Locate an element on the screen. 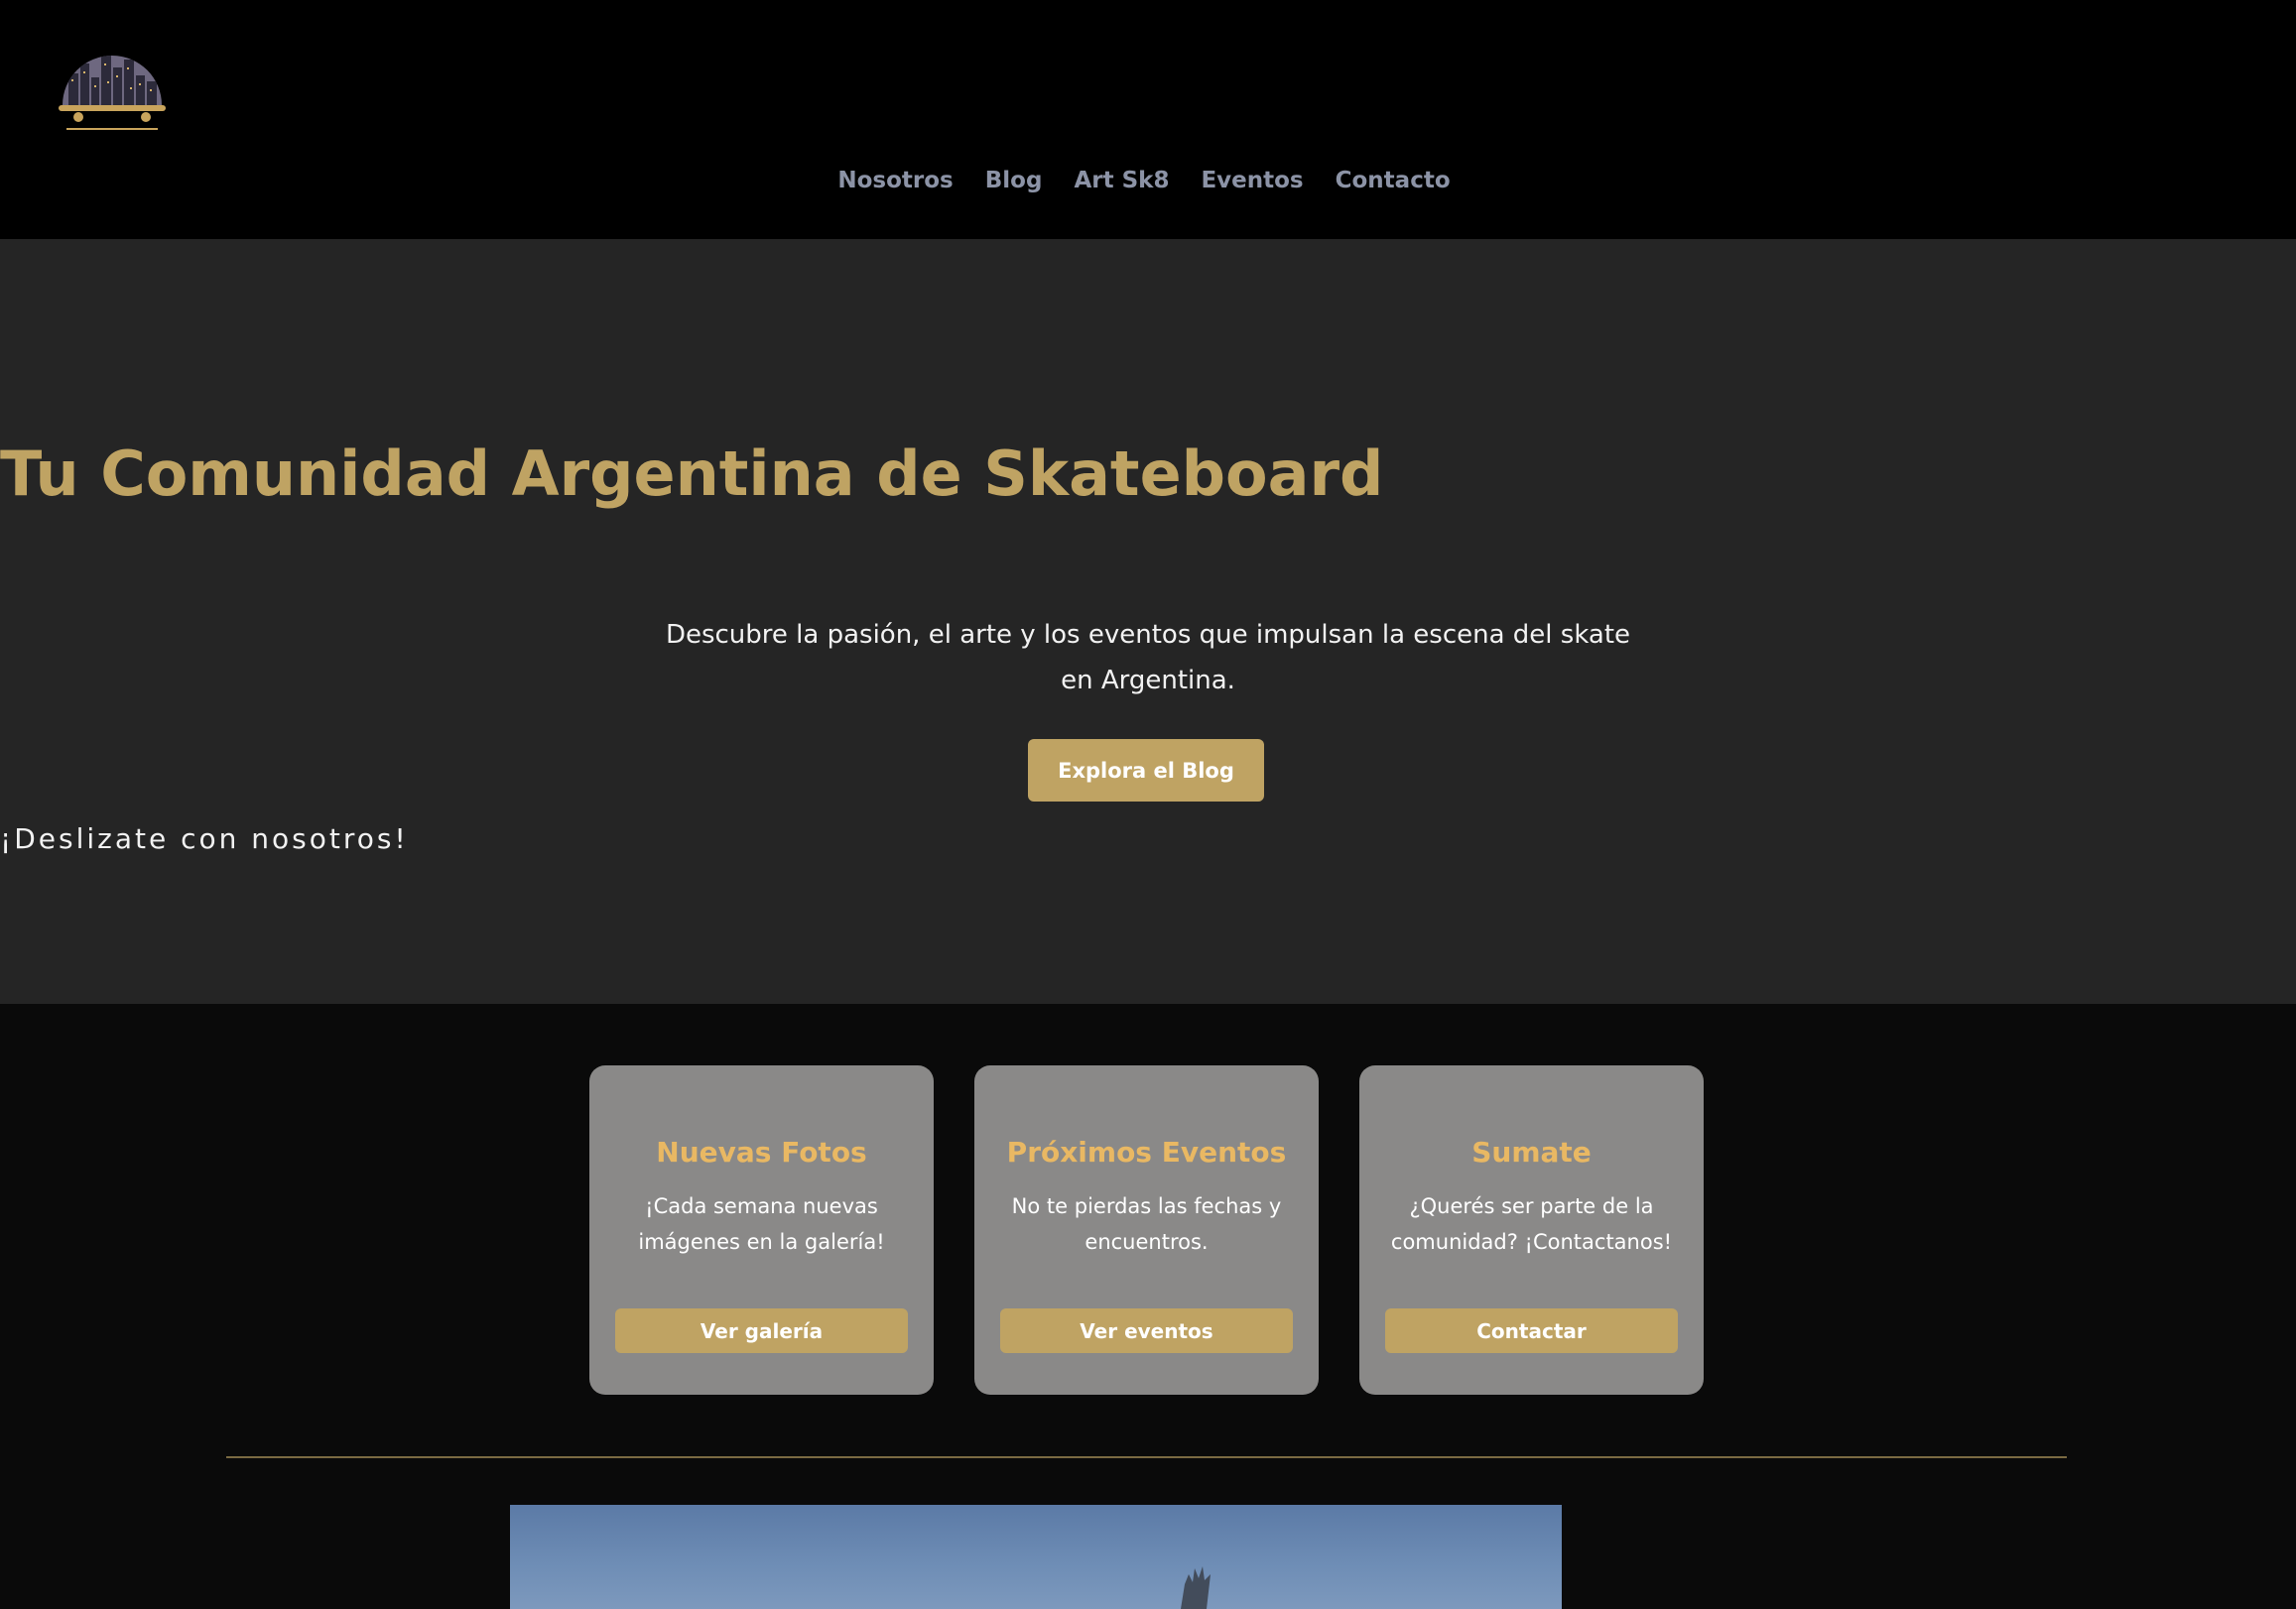 The image size is (2296, 1609). site-header: Nosotros Blog Art Sk8 Eventos Contacto is located at coordinates (1148, 119).